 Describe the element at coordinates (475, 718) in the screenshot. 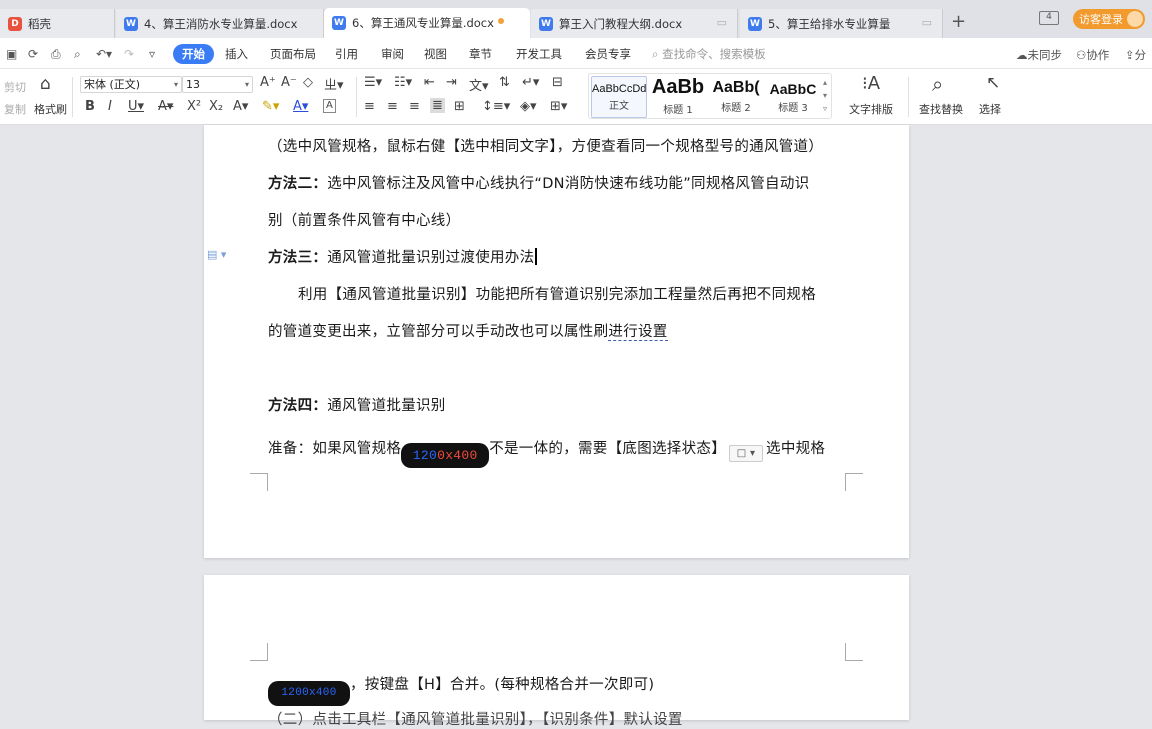

I see `doc-line-10: （二）点击工具栏【通风管道批量识别】，【识别条件】默认设置` at that location.